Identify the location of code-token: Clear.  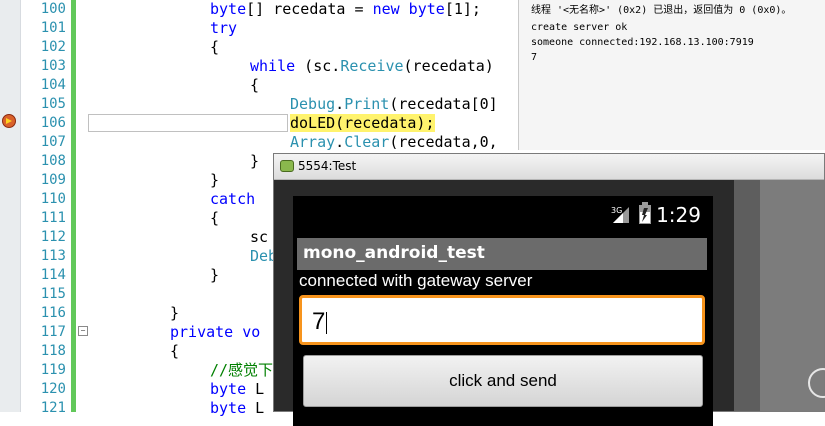
(367, 142).